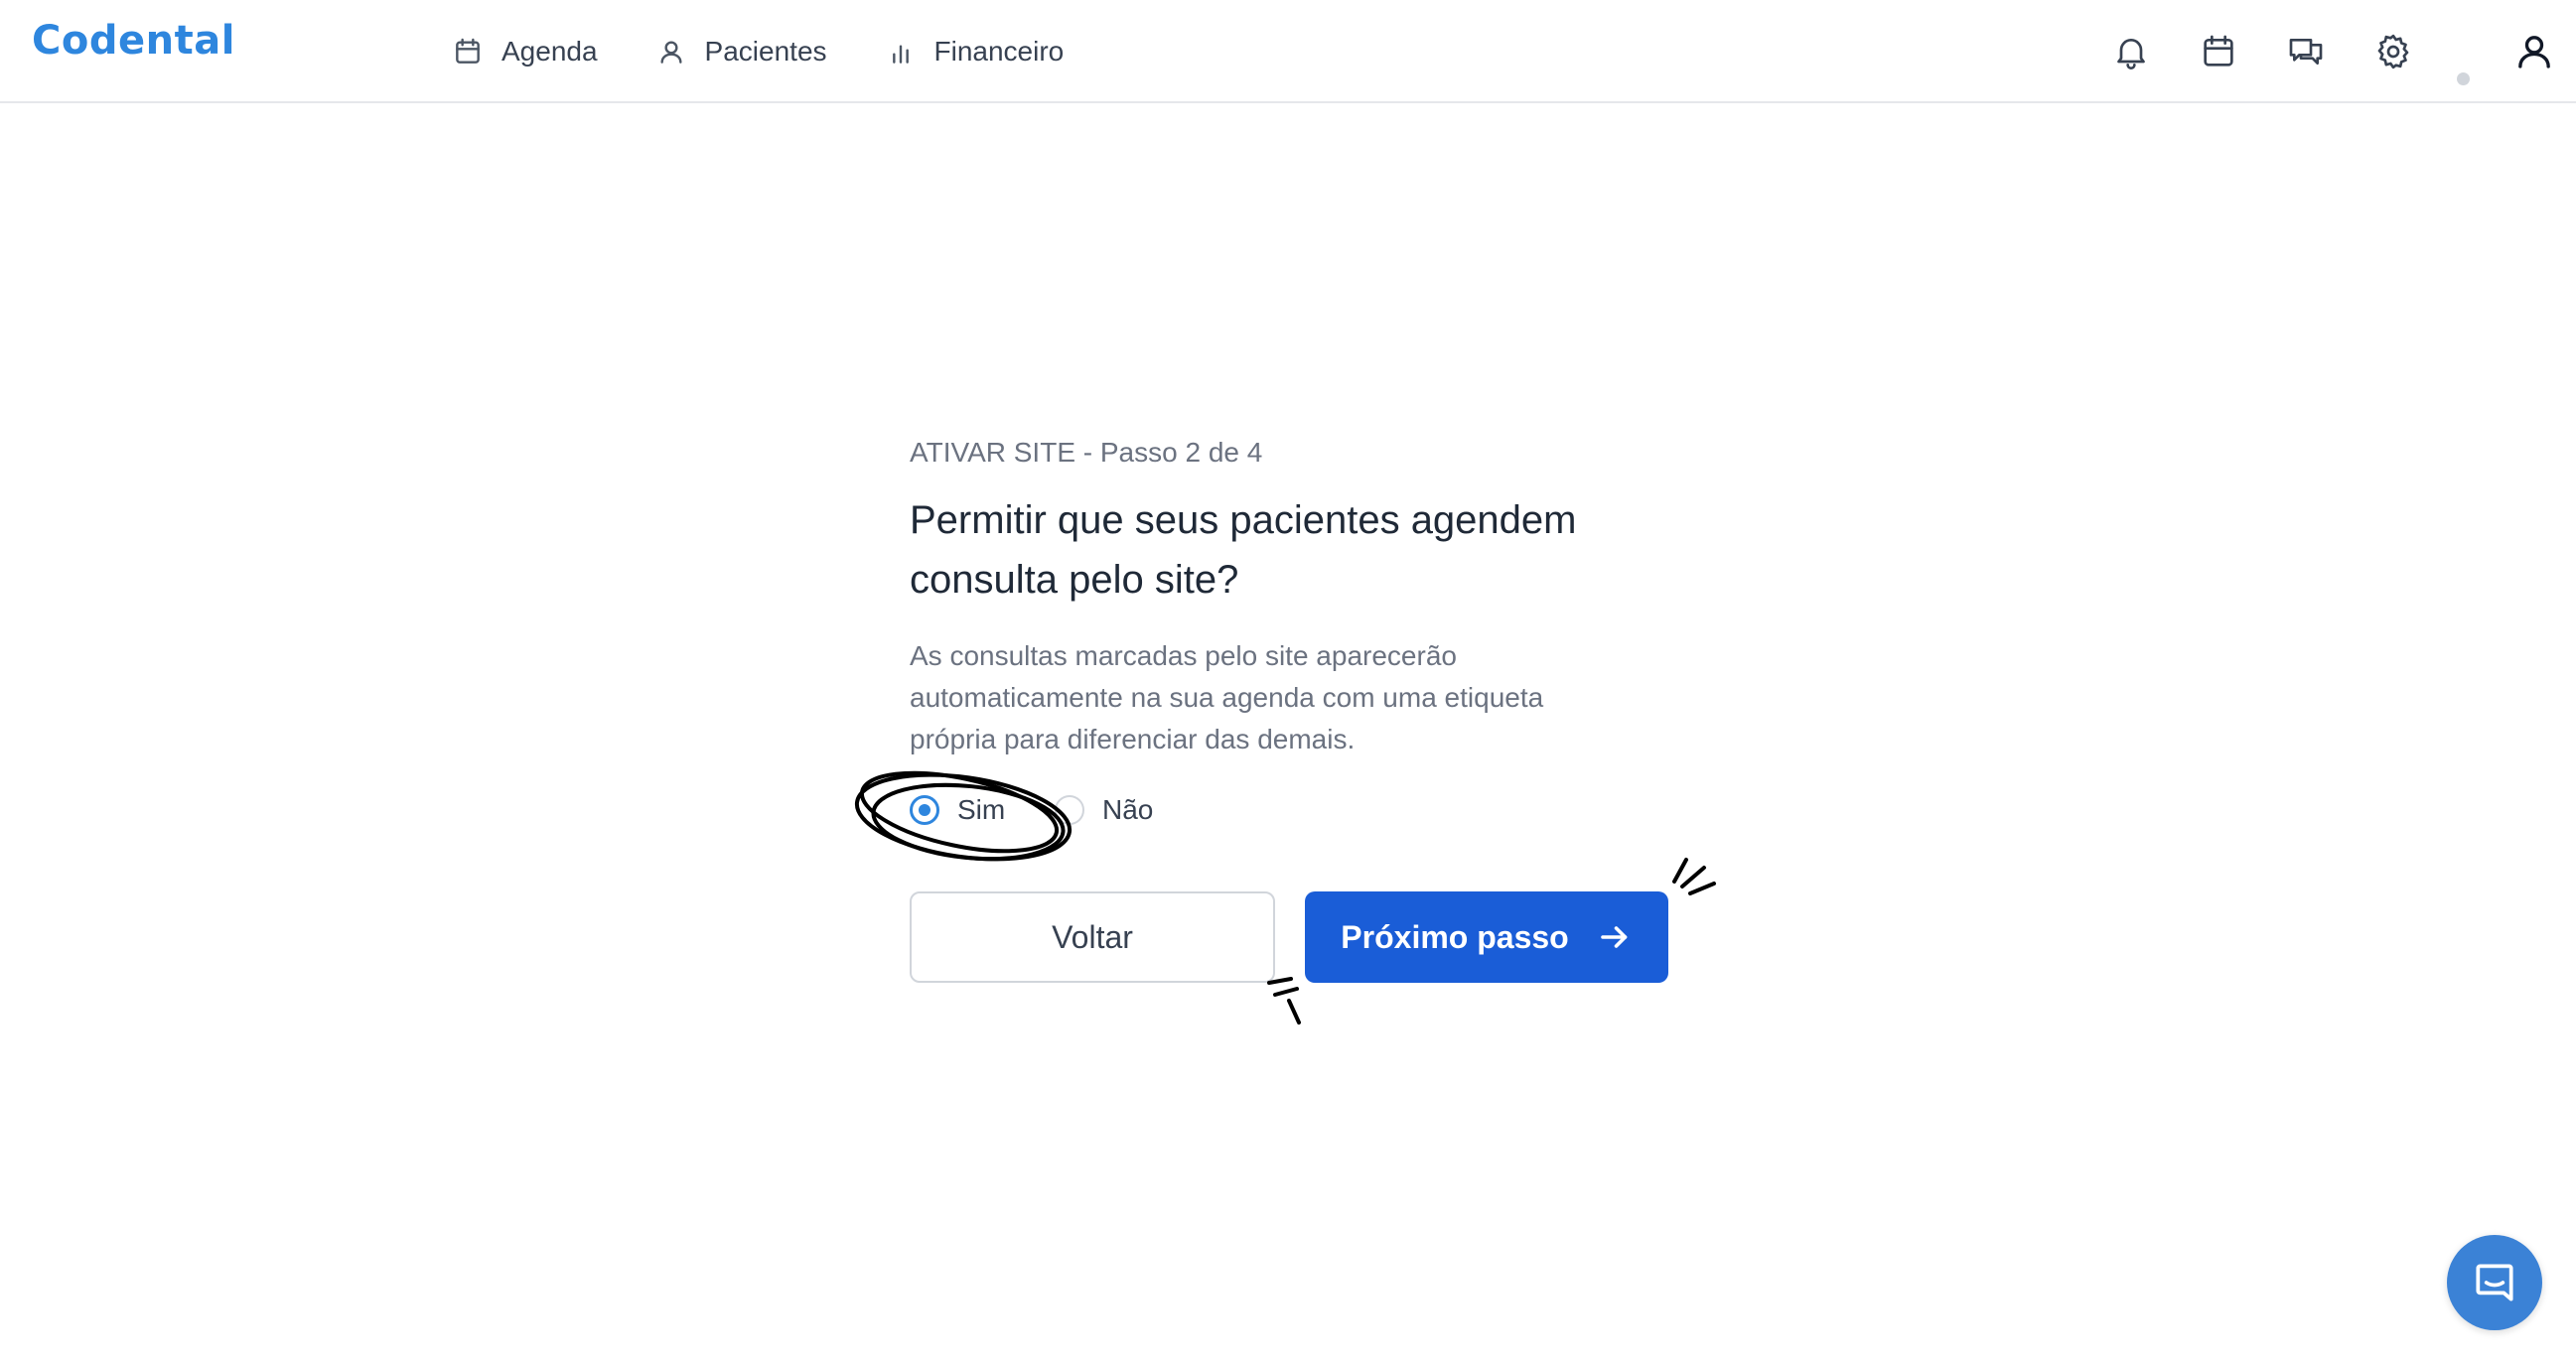  What do you see at coordinates (982, 809) in the screenshot?
I see `radio-label-sim: Sim` at bounding box center [982, 809].